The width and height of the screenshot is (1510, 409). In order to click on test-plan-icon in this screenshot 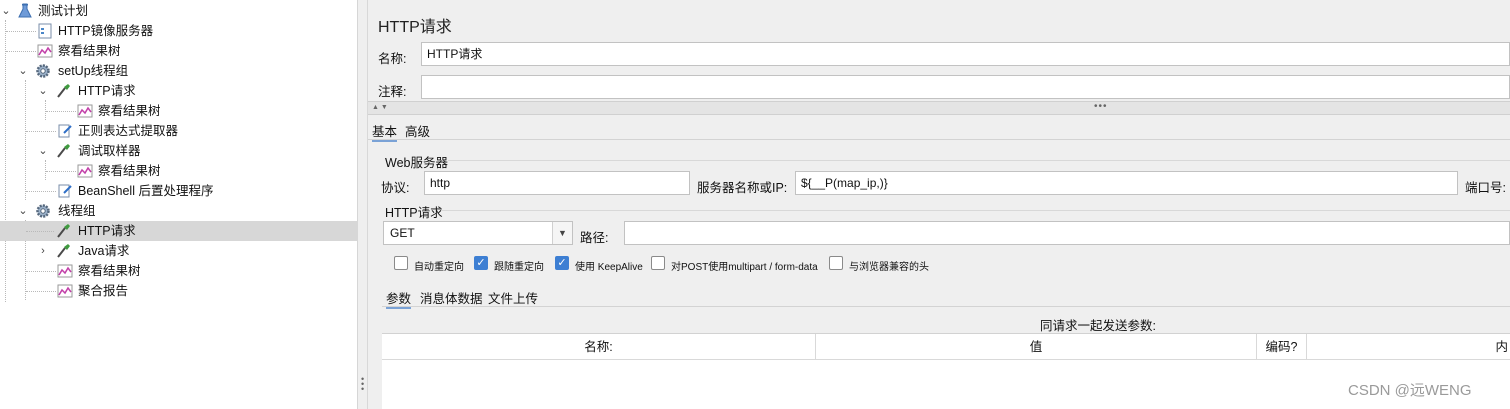, I will do `click(25, 11)`.